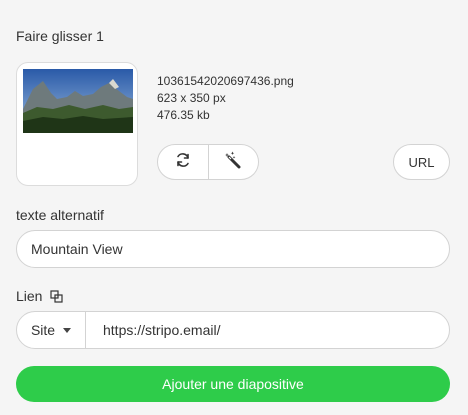  I want to click on file-dimensions: 623 x 350 px, so click(191, 98).